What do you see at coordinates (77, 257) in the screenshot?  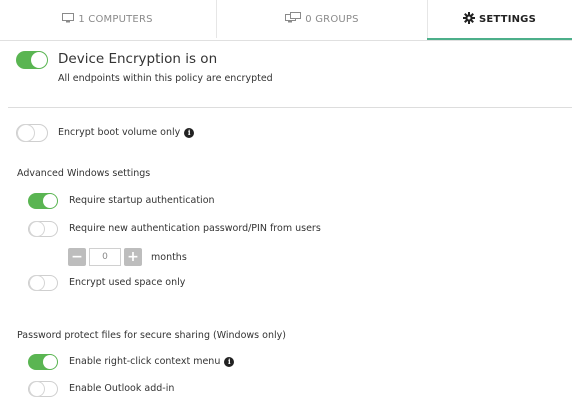 I see `decrement-button: −` at bounding box center [77, 257].